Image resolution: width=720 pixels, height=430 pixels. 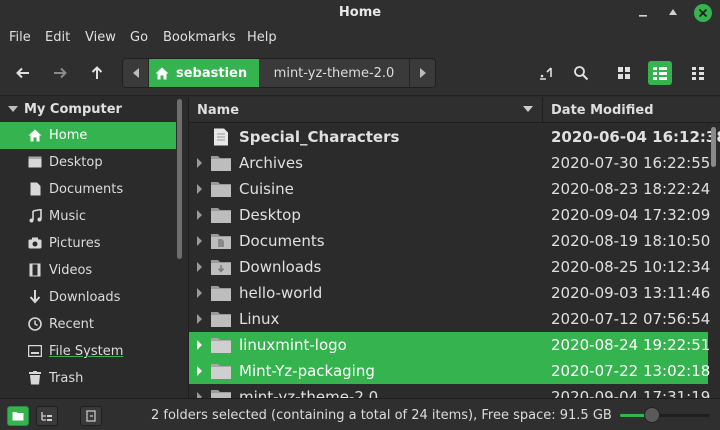 I want to click on sidebar-item-trash: Trash, so click(x=88, y=378).